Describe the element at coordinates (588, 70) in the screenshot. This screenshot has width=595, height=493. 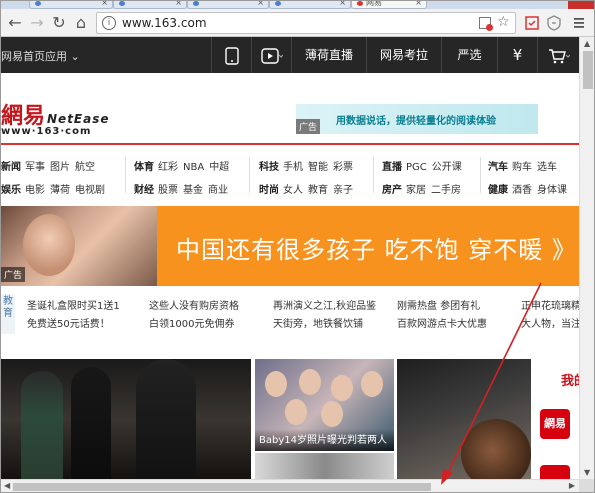
I see `vertical-scroll-thumb` at that location.